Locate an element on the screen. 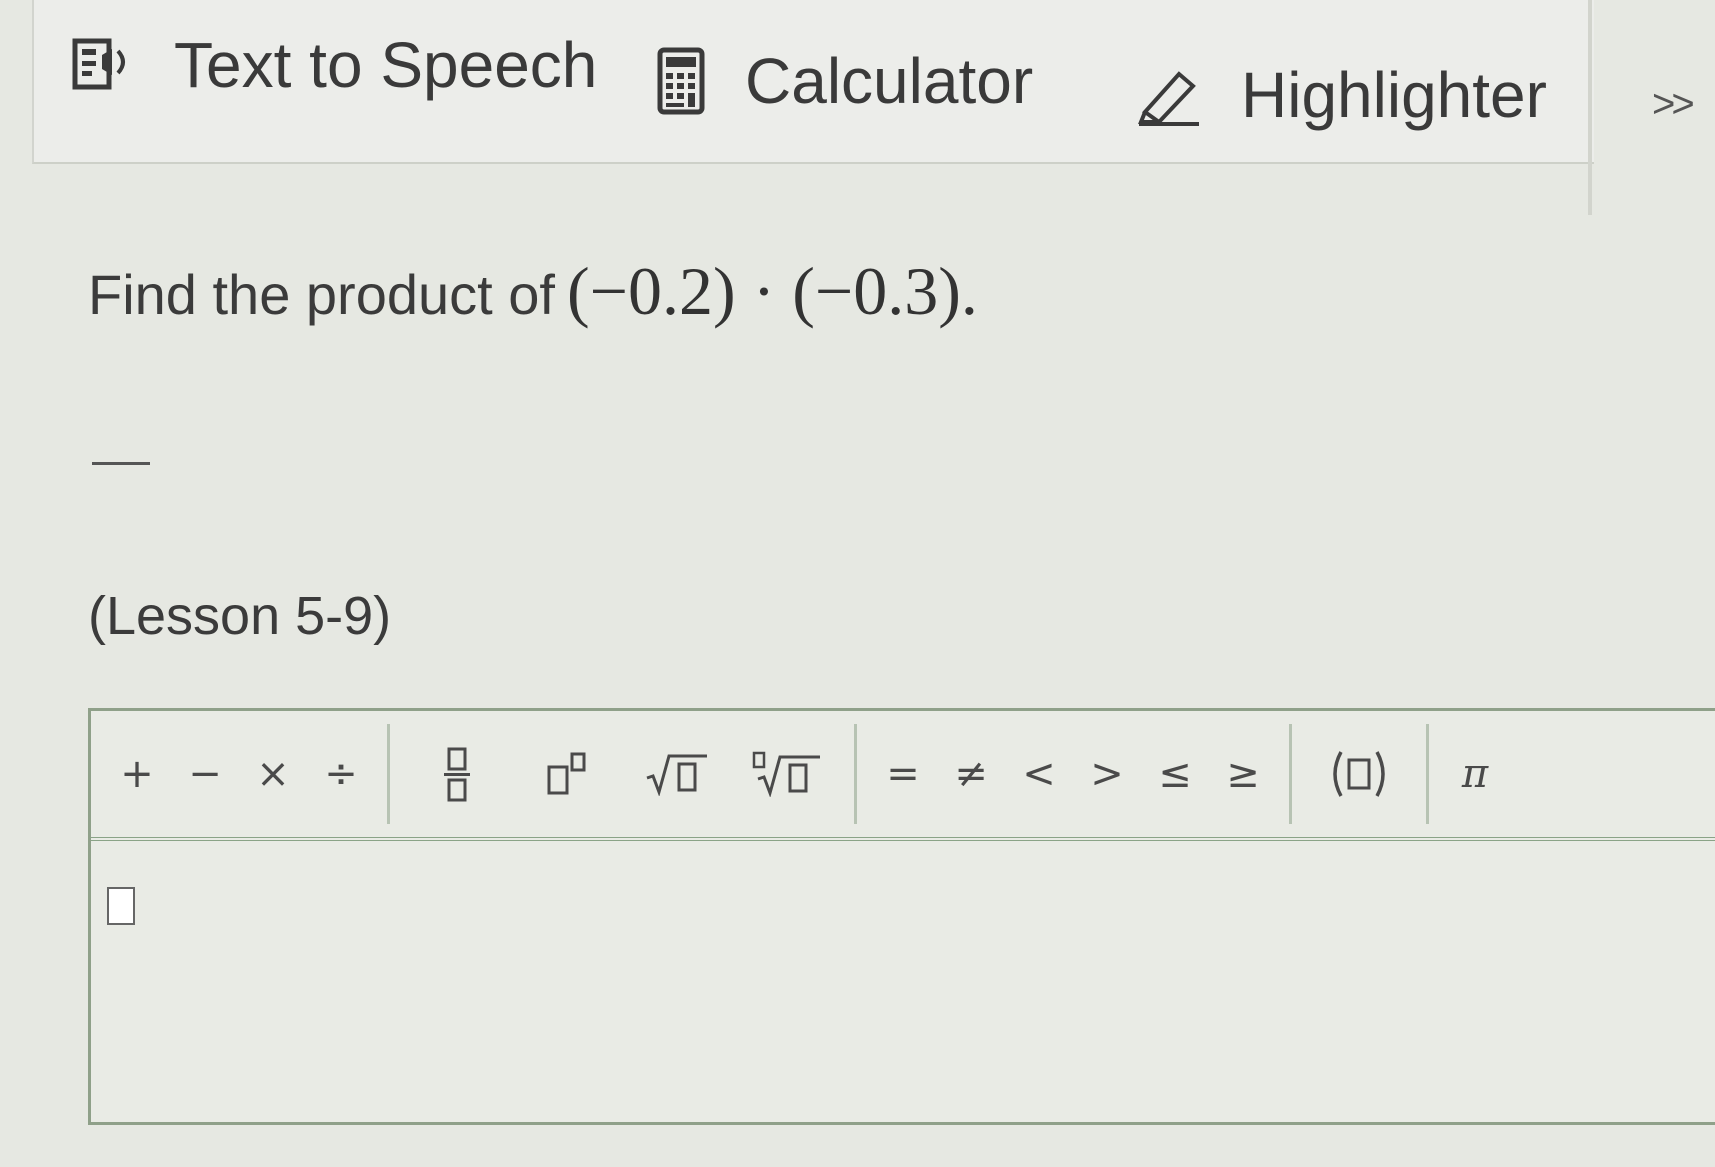  times-button: × is located at coordinates (273, 774).